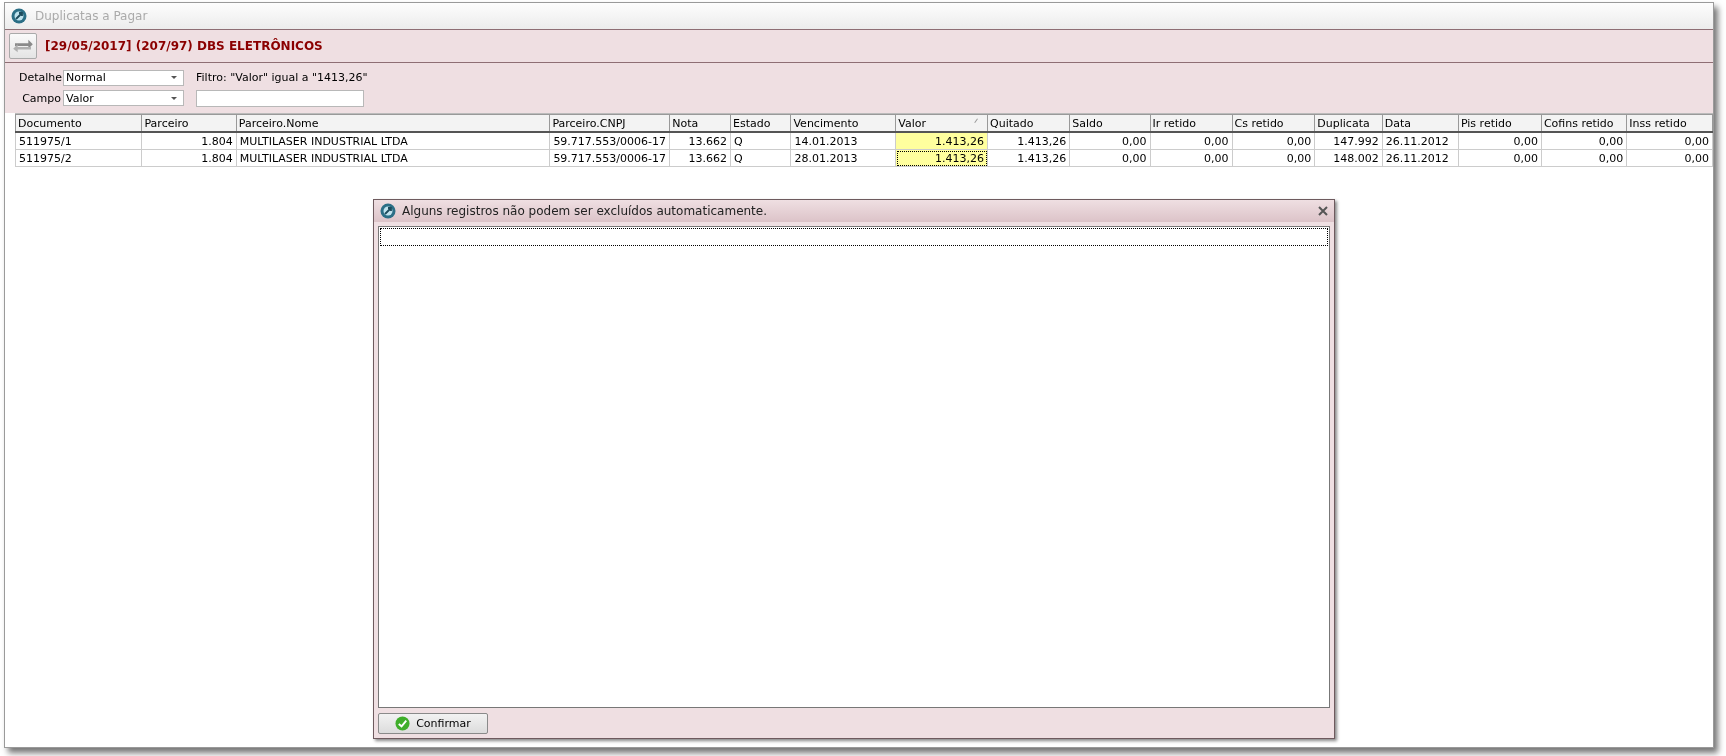 Image resolution: width=1726 pixels, height=756 pixels. What do you see at coordinates (123, 77) in the screenshot?
I see `dropdown: Normal` at bounding box center [123, 77].